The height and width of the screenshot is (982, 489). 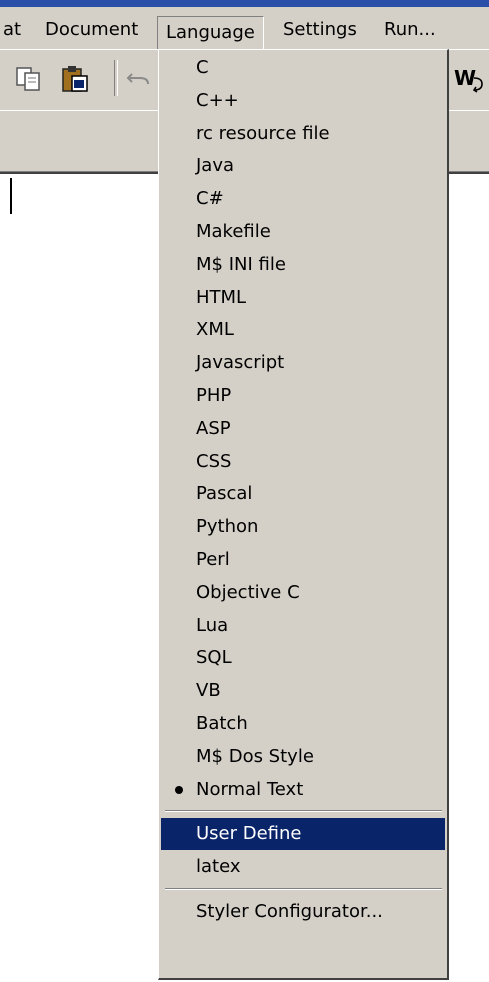 I want to click on menu-format: at, so click(x=12, y=30).